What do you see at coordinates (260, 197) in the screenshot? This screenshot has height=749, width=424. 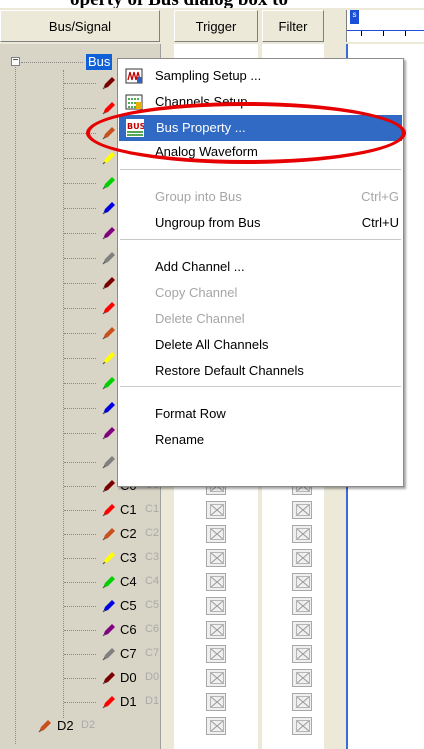 I see `menu-item-group-into-bus: Group into Bus Ctrl+G` at bounding box center [260, 197].